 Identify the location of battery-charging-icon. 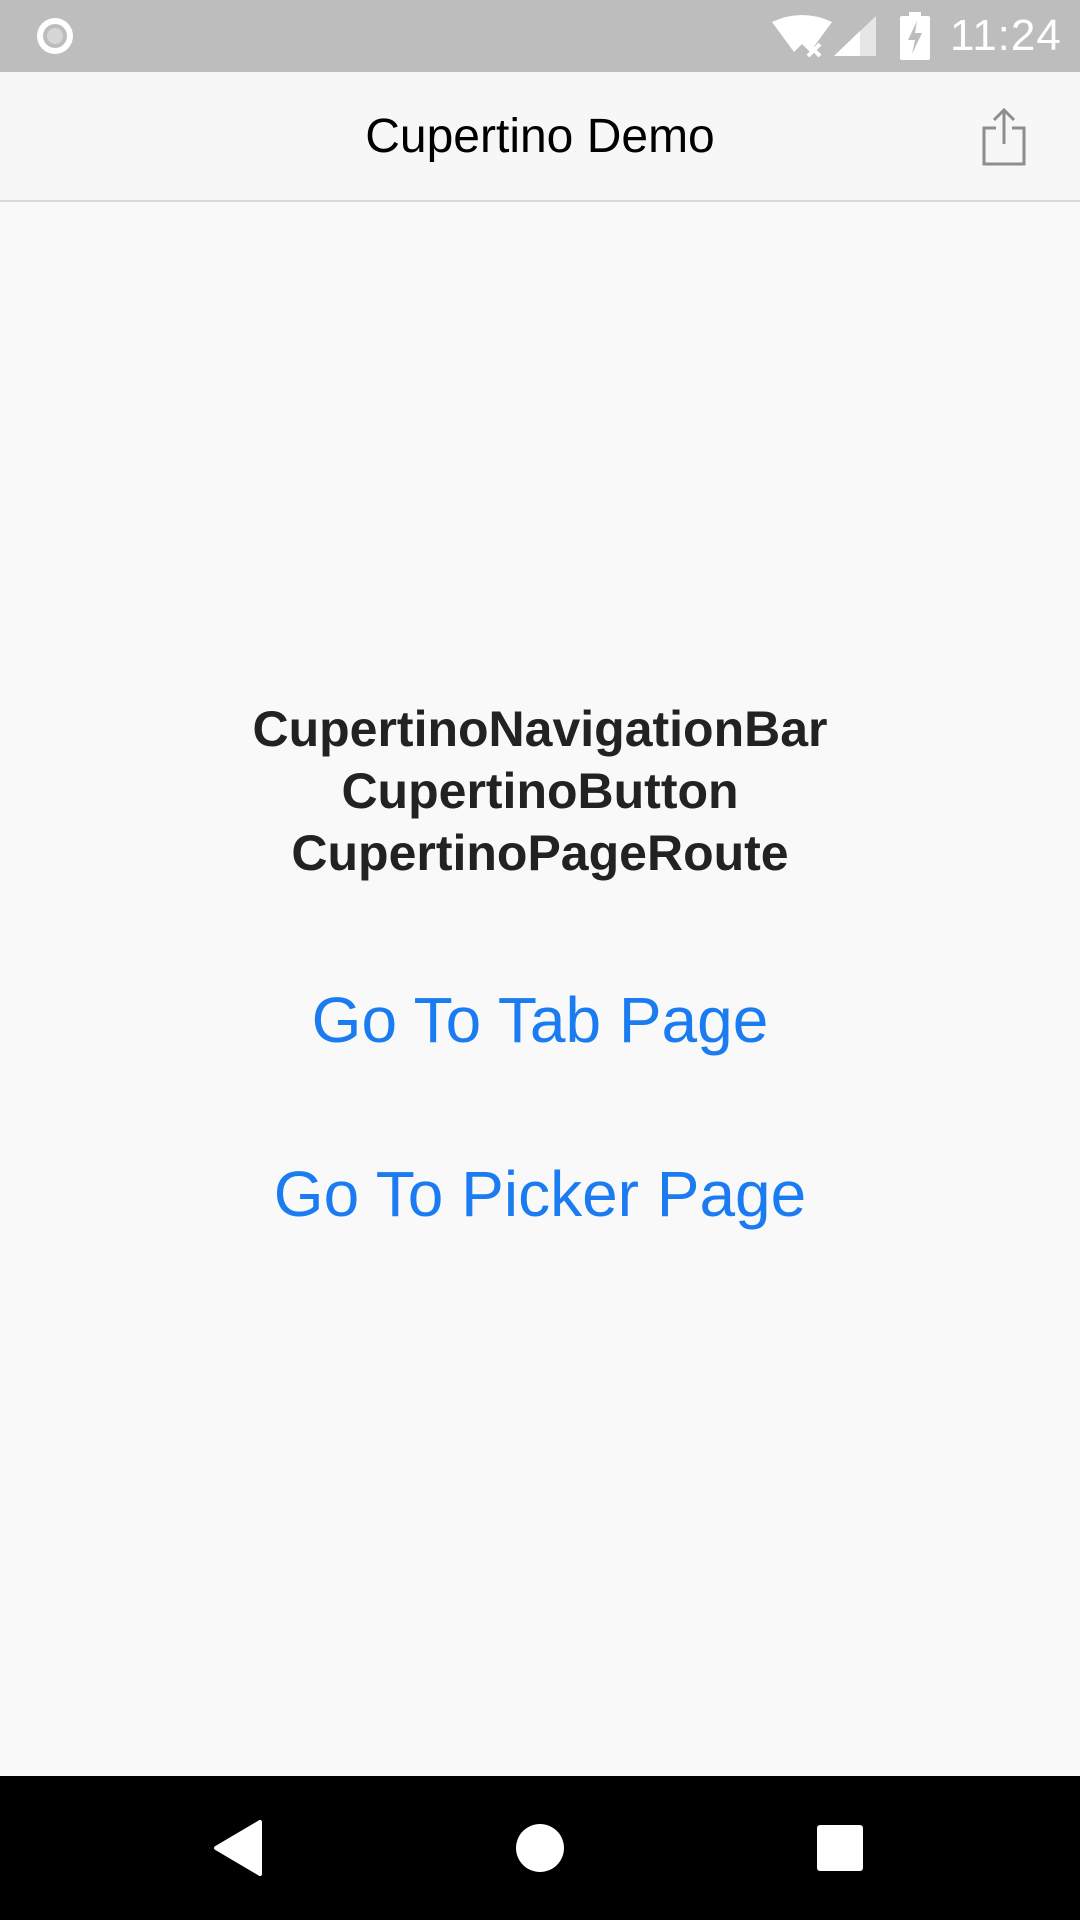
(915, 36).